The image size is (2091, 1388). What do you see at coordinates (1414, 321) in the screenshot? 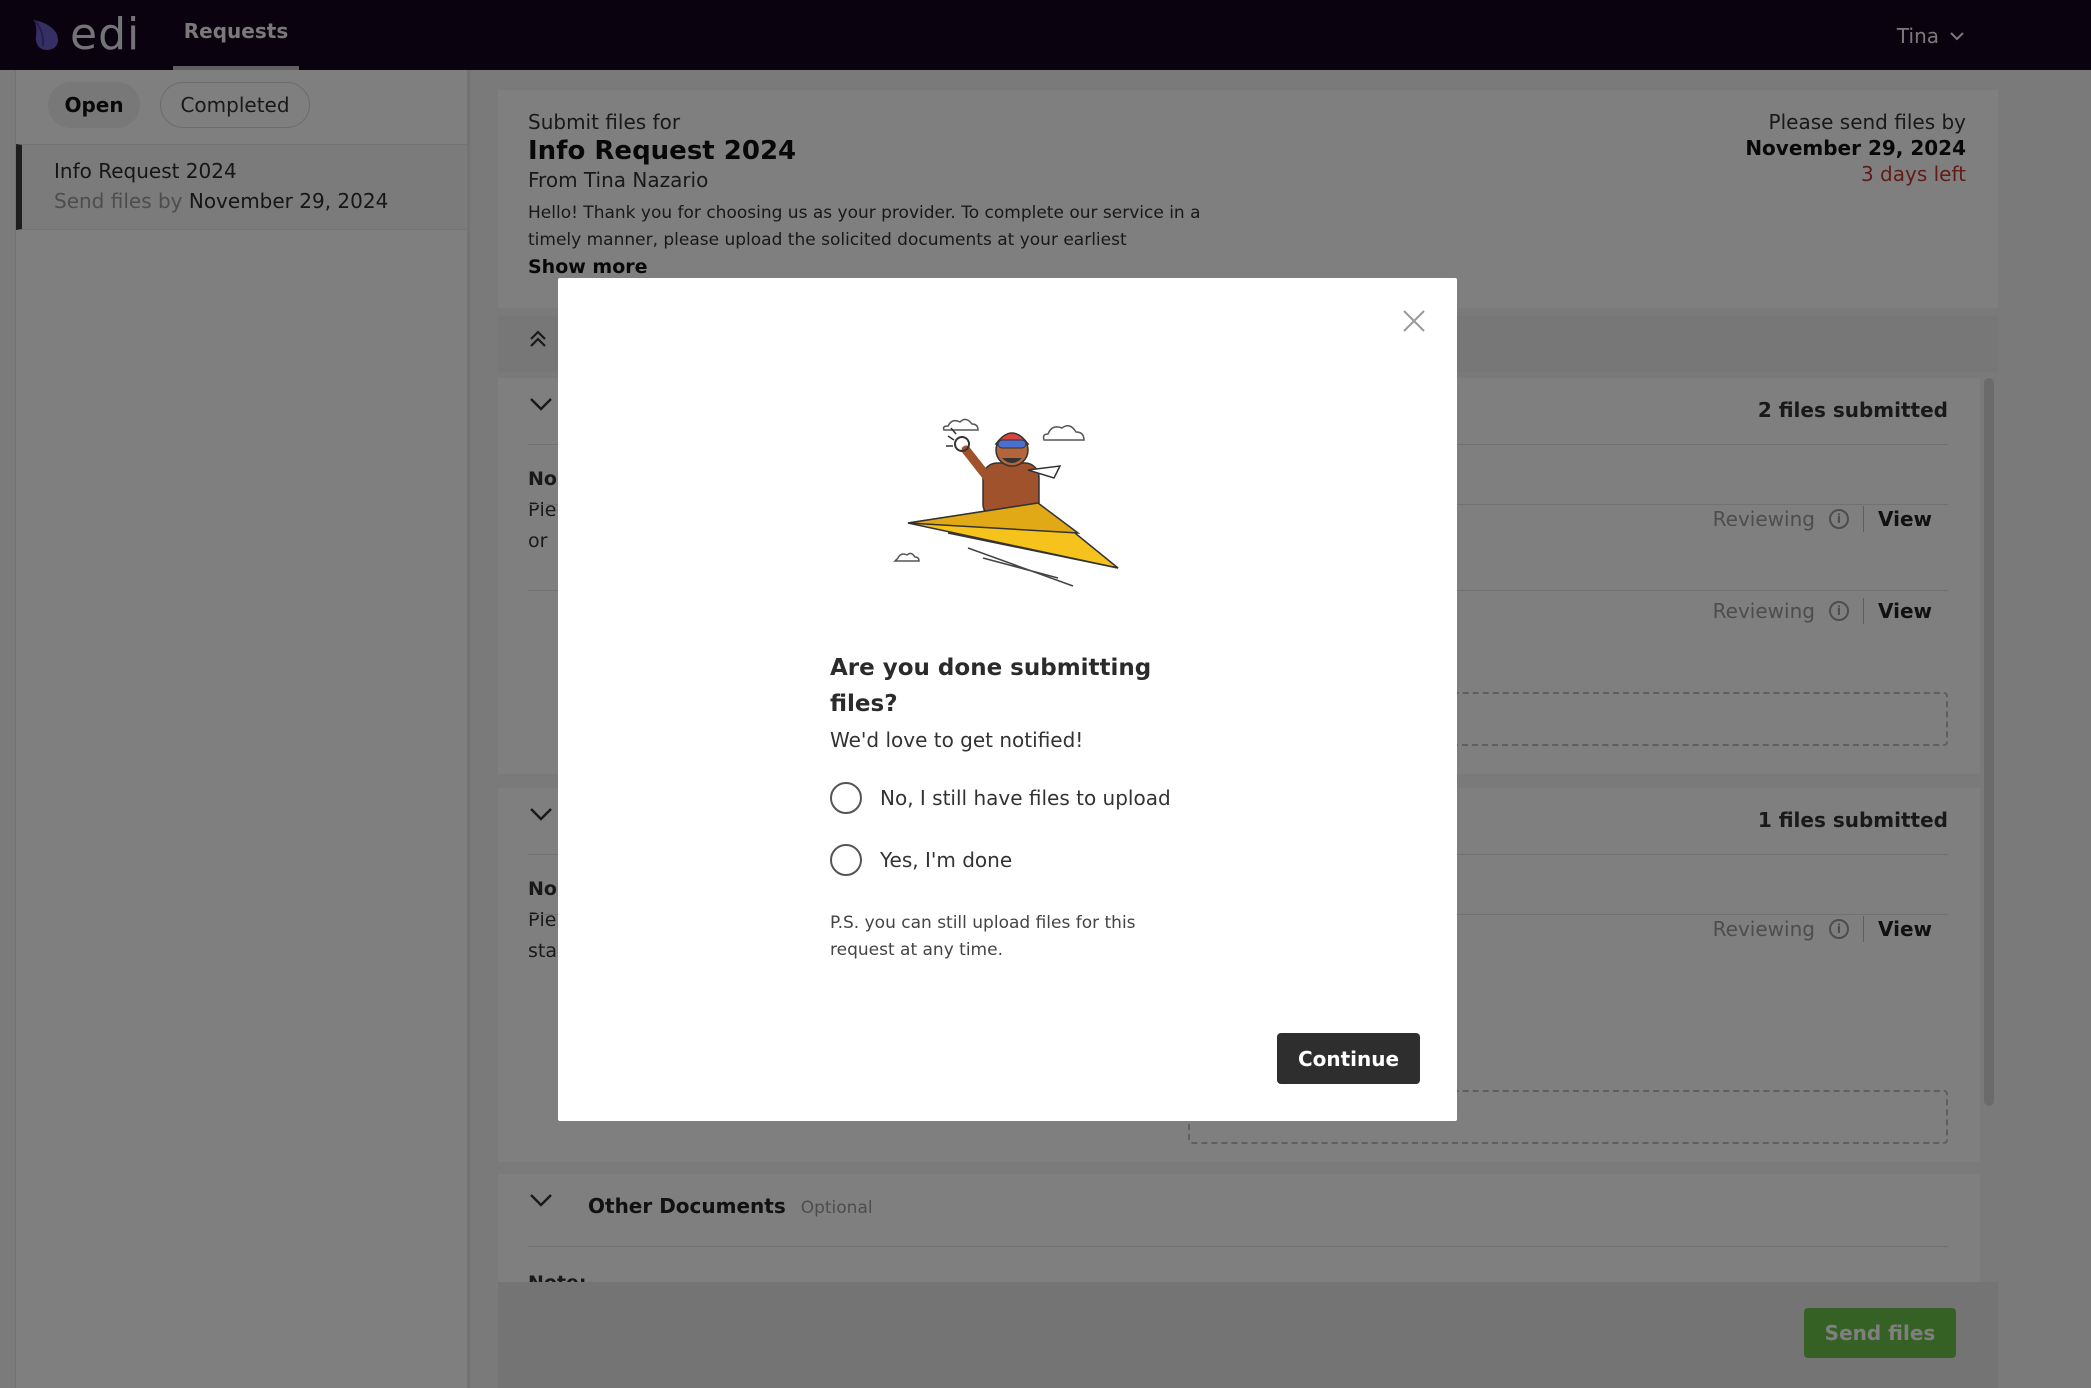
I see `close-icon` at bounding box center [1414, 321].